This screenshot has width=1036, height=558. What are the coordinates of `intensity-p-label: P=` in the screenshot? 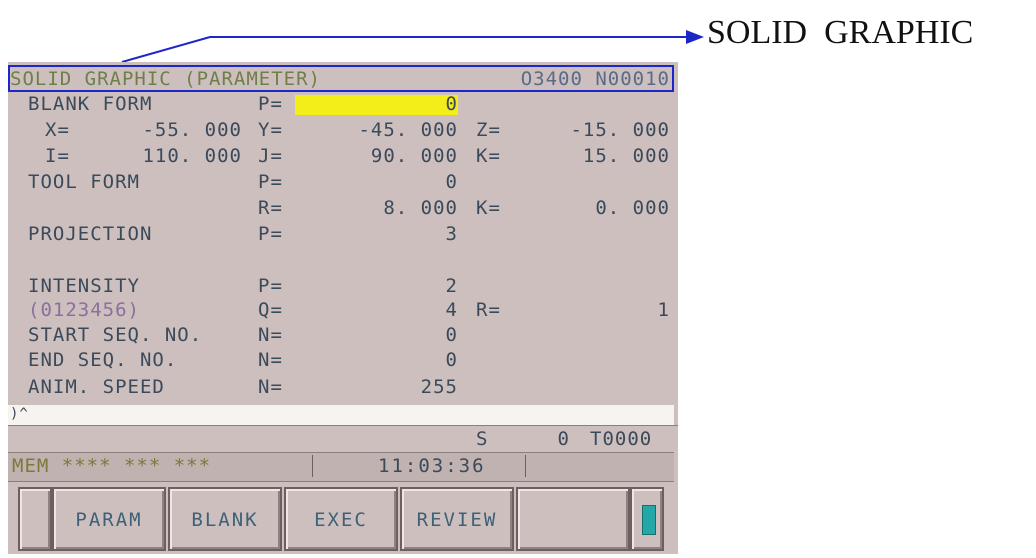 It's located at (270, 286).